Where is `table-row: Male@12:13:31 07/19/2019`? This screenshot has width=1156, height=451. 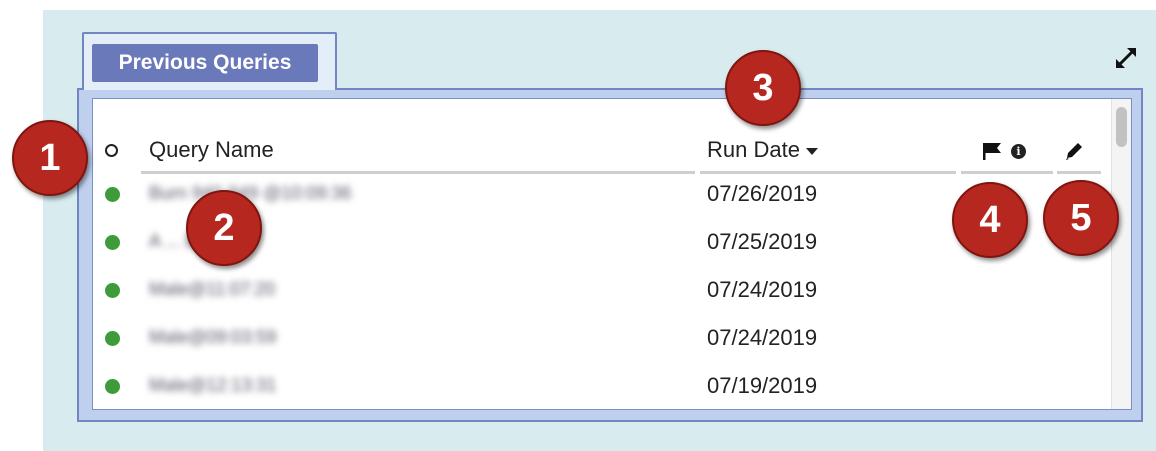
table-row: Male@12:13:31 07/19/2019 is located at coordinates (603, 387).